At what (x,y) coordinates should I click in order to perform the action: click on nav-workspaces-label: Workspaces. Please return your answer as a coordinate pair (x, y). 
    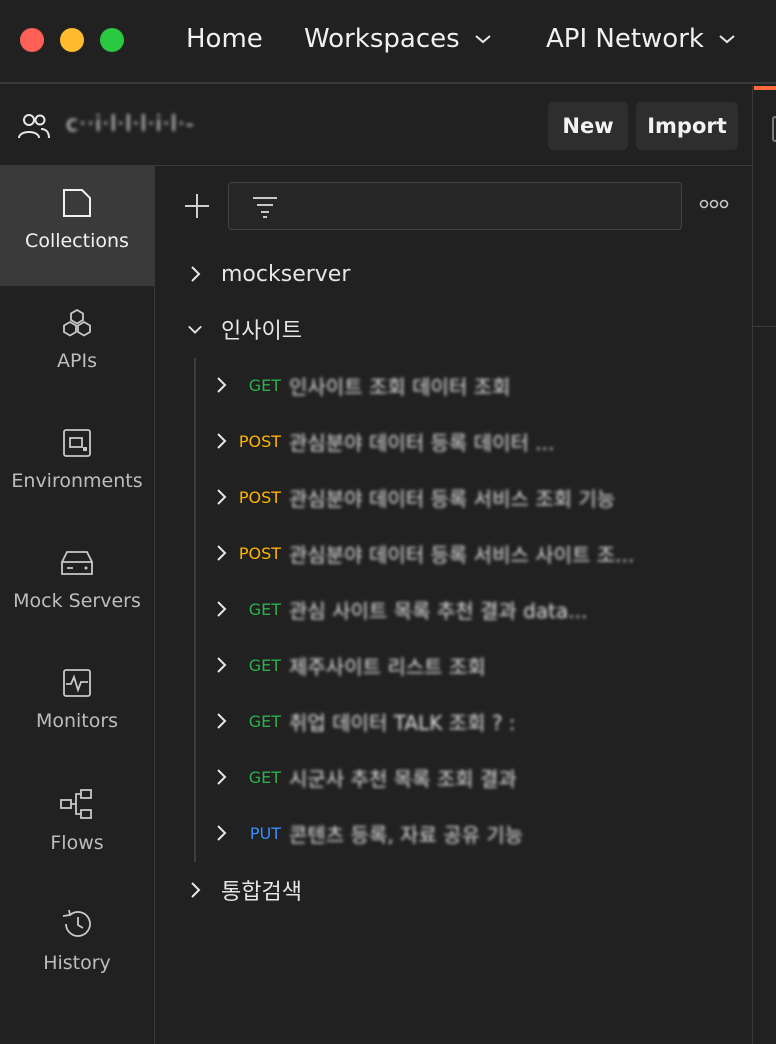
    Looking at the image, I should click on (382, 39).